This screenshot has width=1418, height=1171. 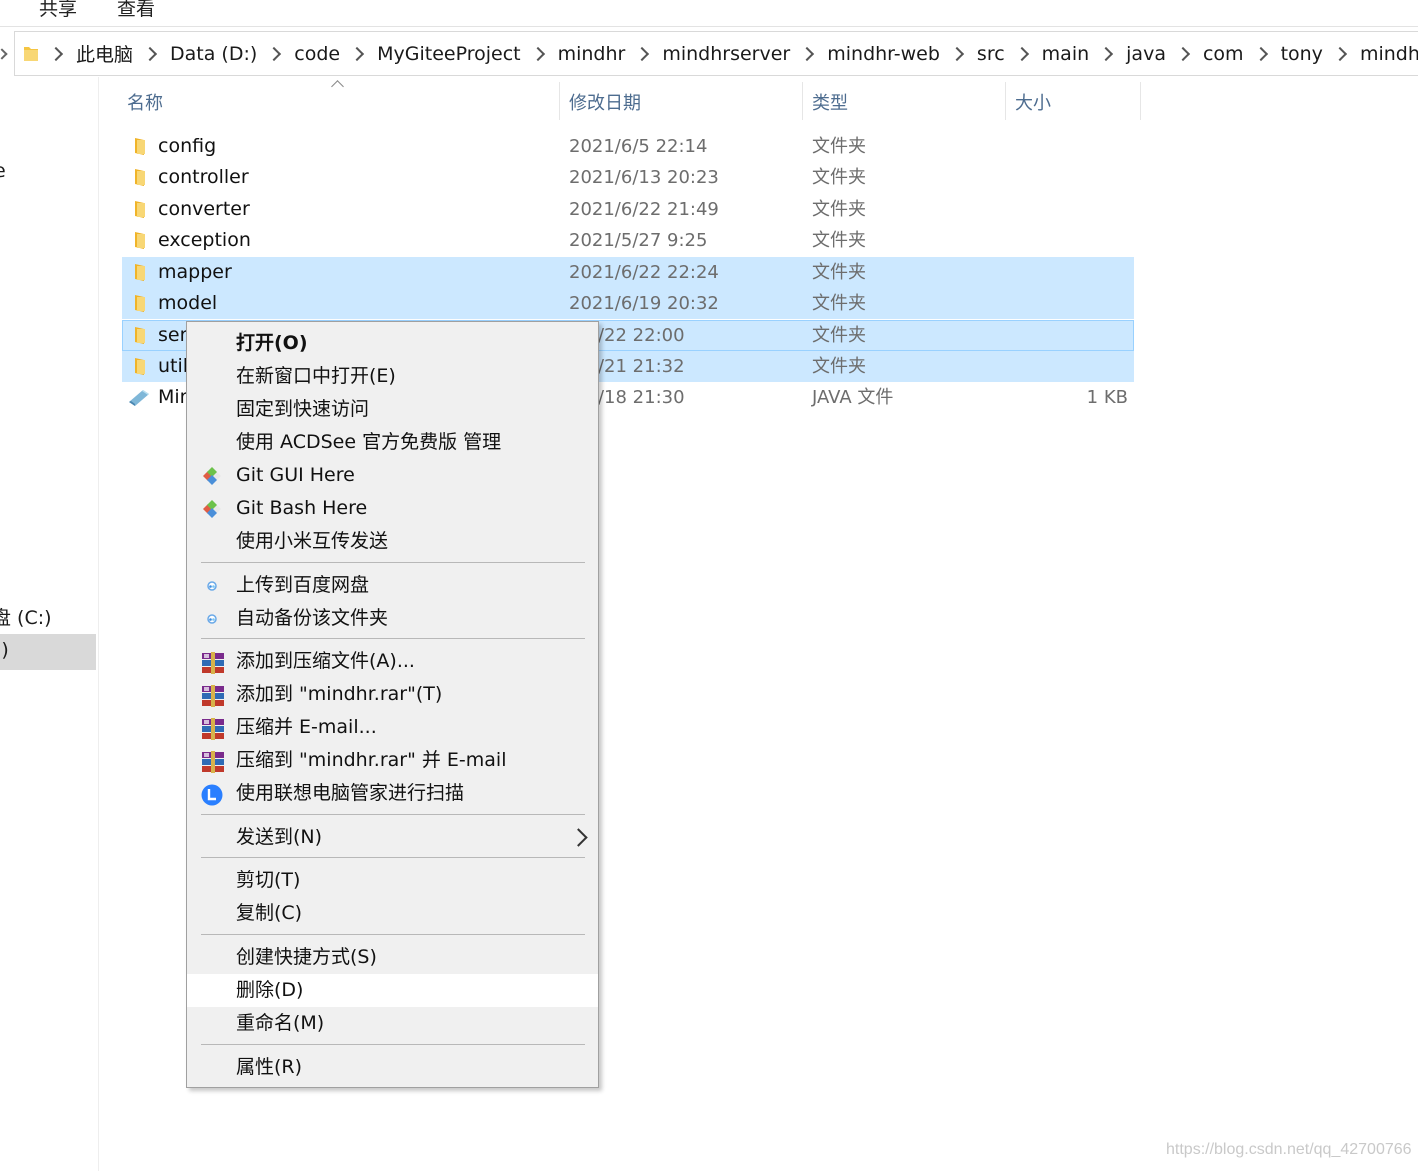 I want to click on crumb-mindhr: mindhr, so click(x=592, y=54).